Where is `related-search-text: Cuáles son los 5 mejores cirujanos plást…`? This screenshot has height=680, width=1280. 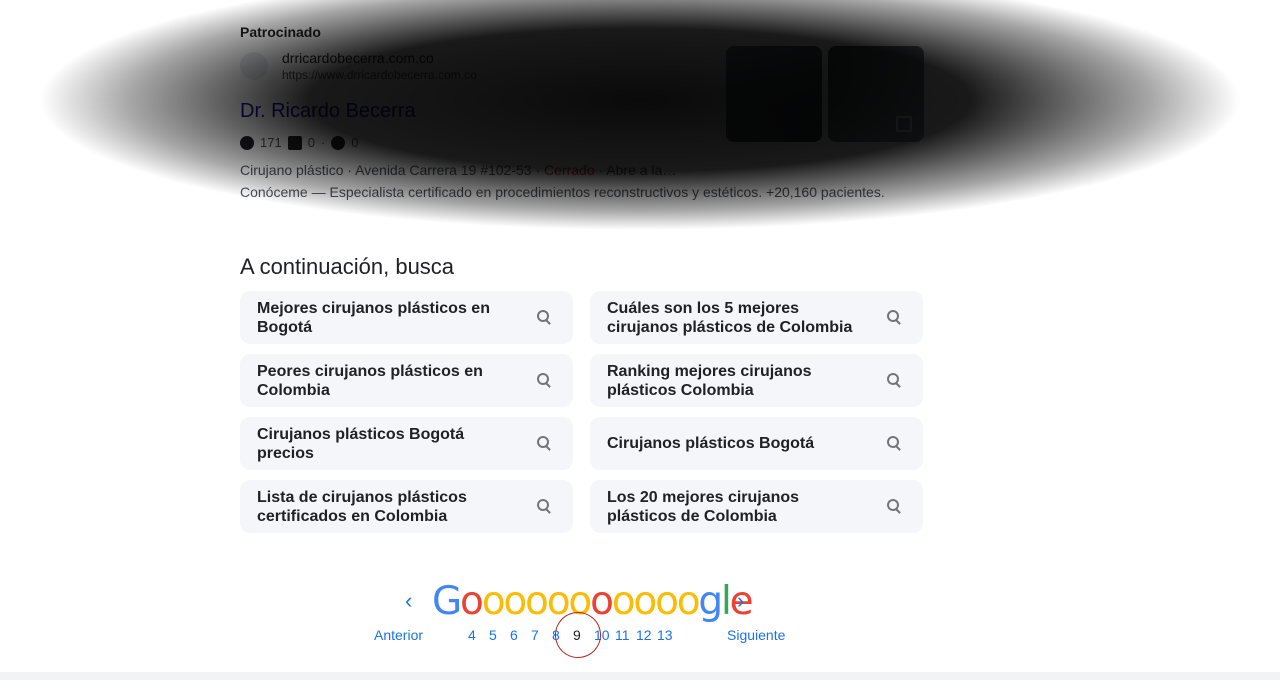
related-search-text: Cuáles son los 5 mejores cirujanos plást… is located at coordinates (730, 317).